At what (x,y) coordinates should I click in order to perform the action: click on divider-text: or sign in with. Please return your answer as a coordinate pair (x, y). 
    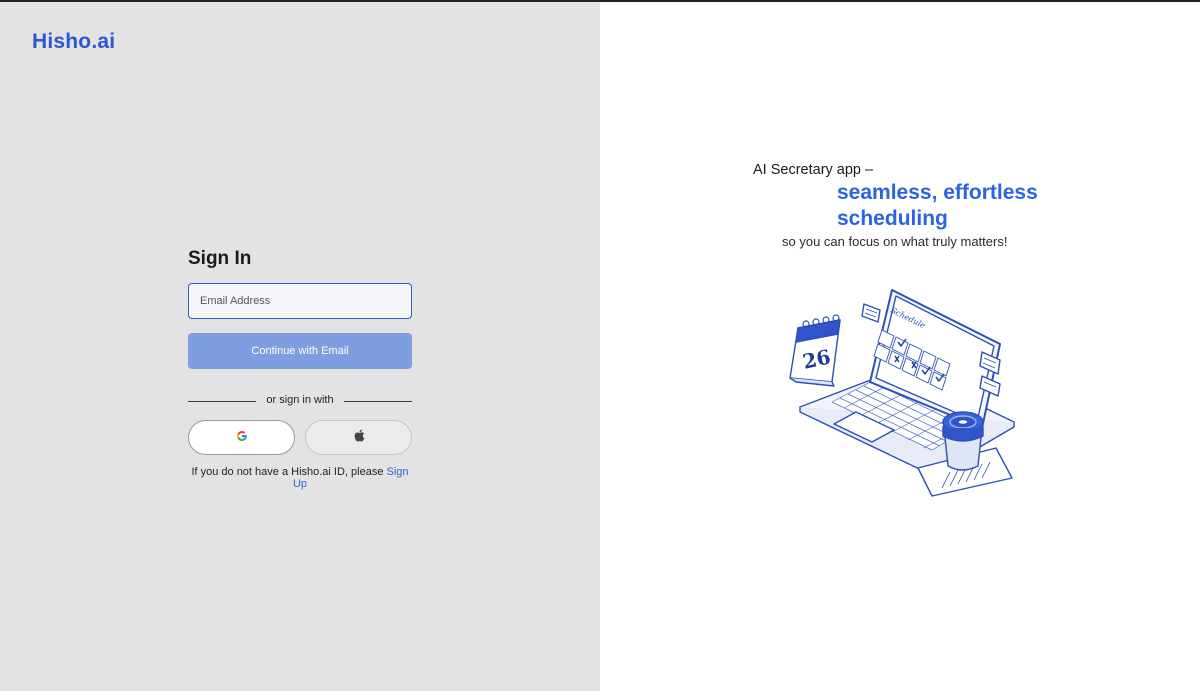
    Looking at the image, I should click on (300, 400).